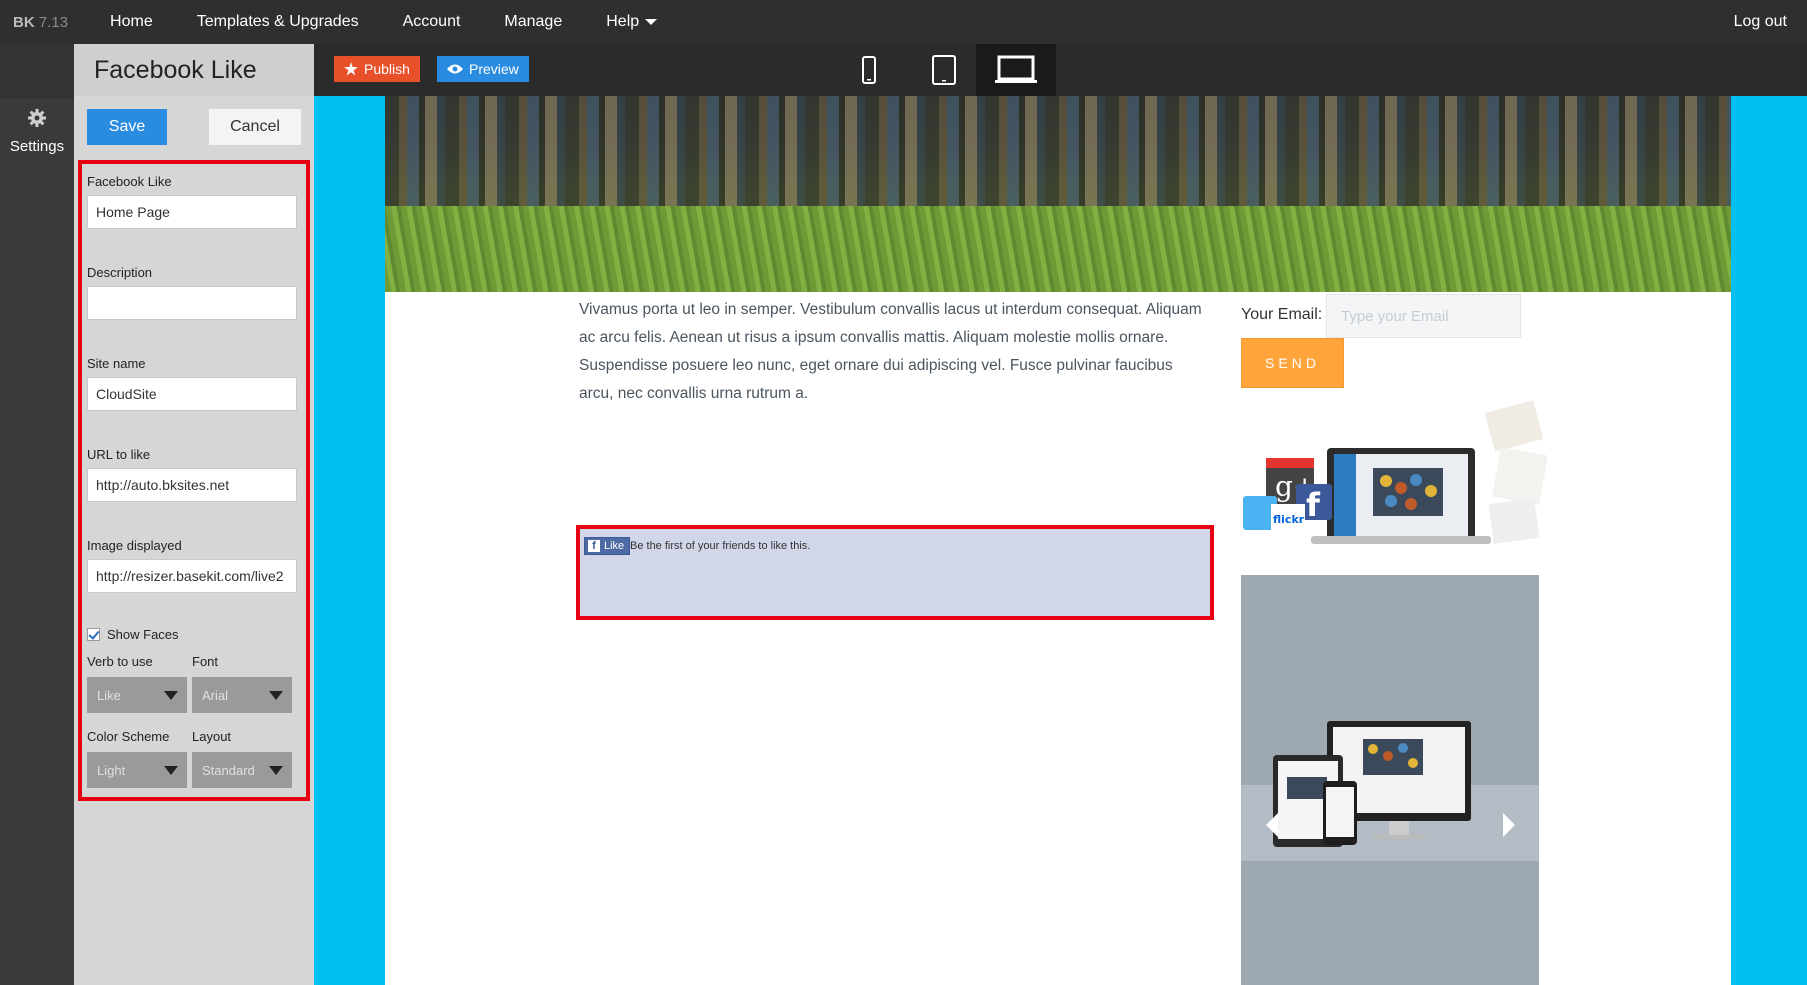  I want to click on device-phone-toggle, so click(869, 70).